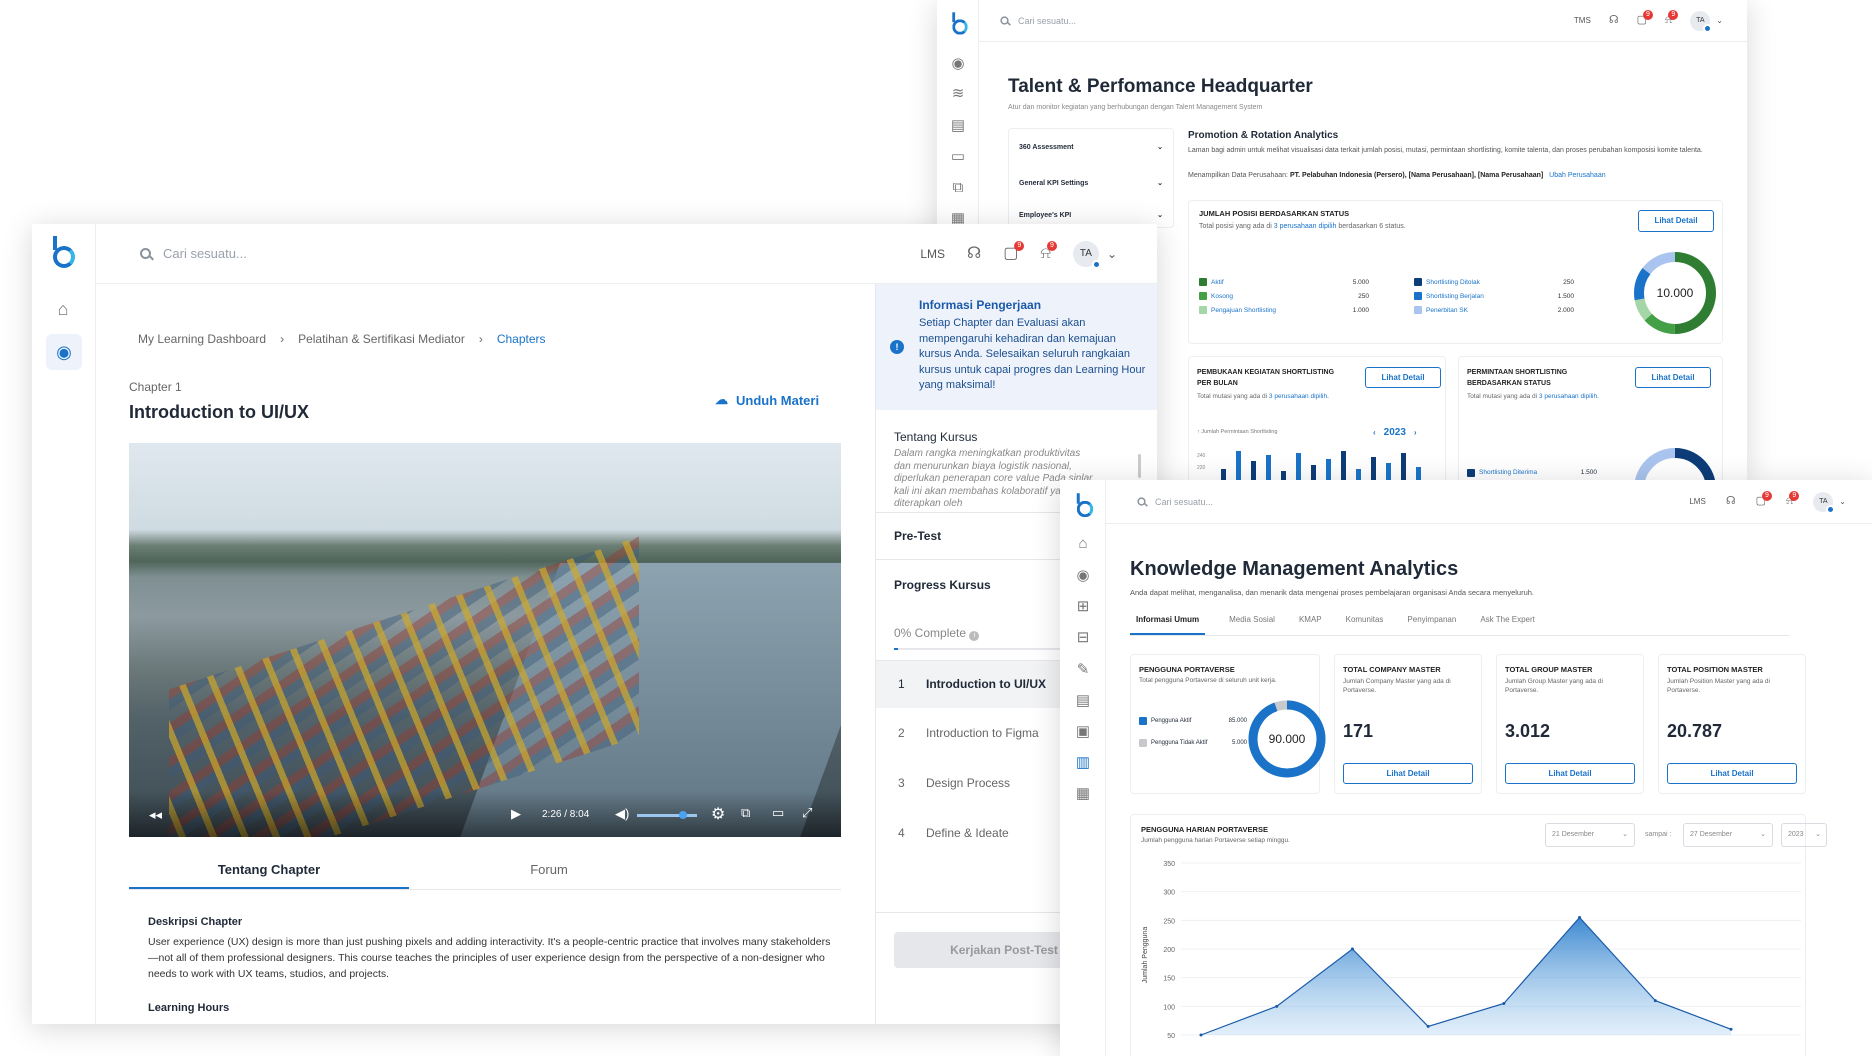 This screenshot has width=1872, height=1056. I want to click on volume-slider, so click(667, 815).